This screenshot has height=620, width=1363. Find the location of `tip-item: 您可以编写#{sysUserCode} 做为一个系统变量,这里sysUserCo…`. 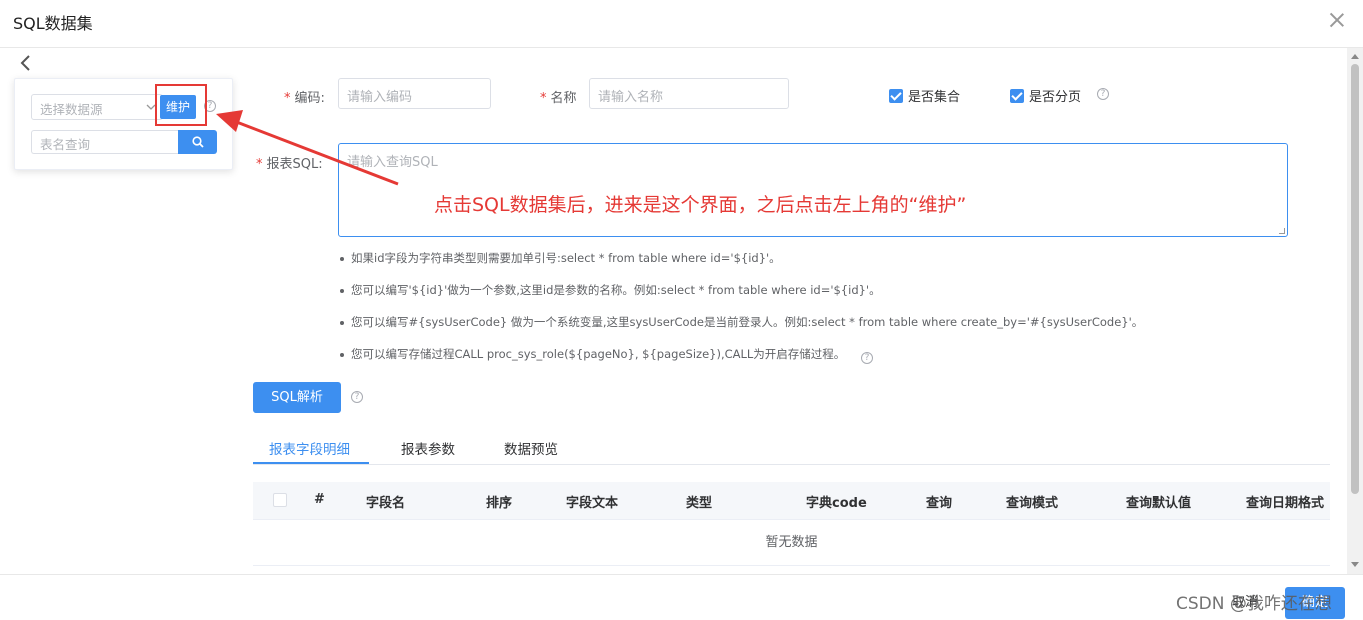

tip-item: 您可以编写#{sysUserCode} 做为一个系统变量,这里sysUserCo… is located at coordinates (741, 328).